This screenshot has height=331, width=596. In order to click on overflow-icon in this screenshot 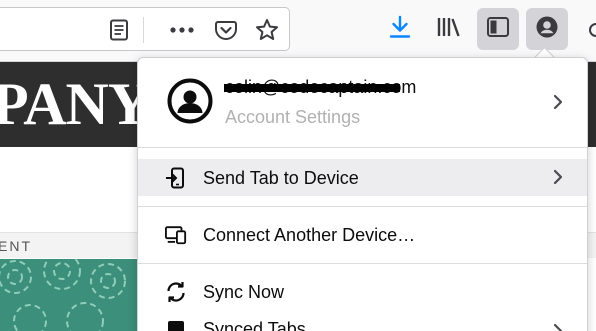, I will do `click(591, 30)`.